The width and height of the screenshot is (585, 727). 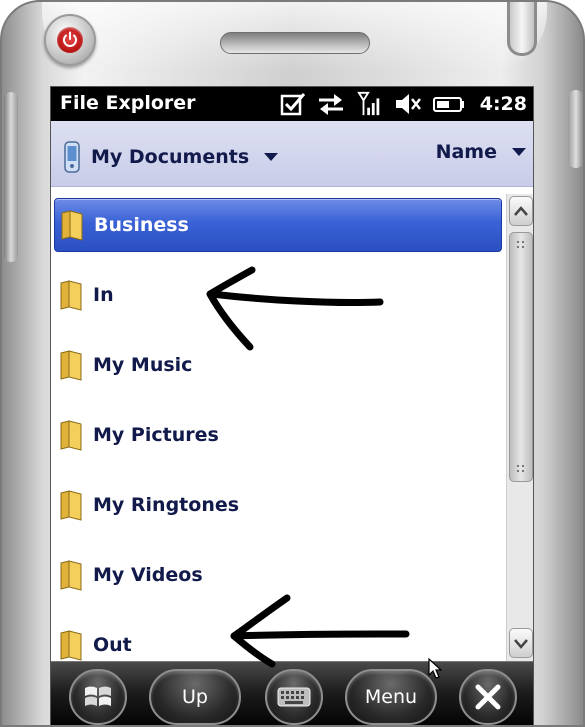 I want to click on up-softkey-button: Up, so click(x=195, y=697).